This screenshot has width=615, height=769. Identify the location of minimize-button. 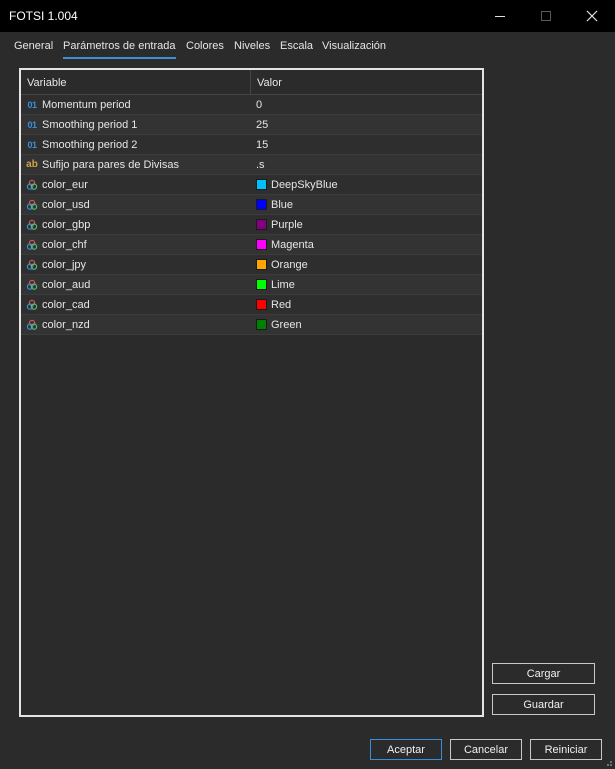
(500, 16).